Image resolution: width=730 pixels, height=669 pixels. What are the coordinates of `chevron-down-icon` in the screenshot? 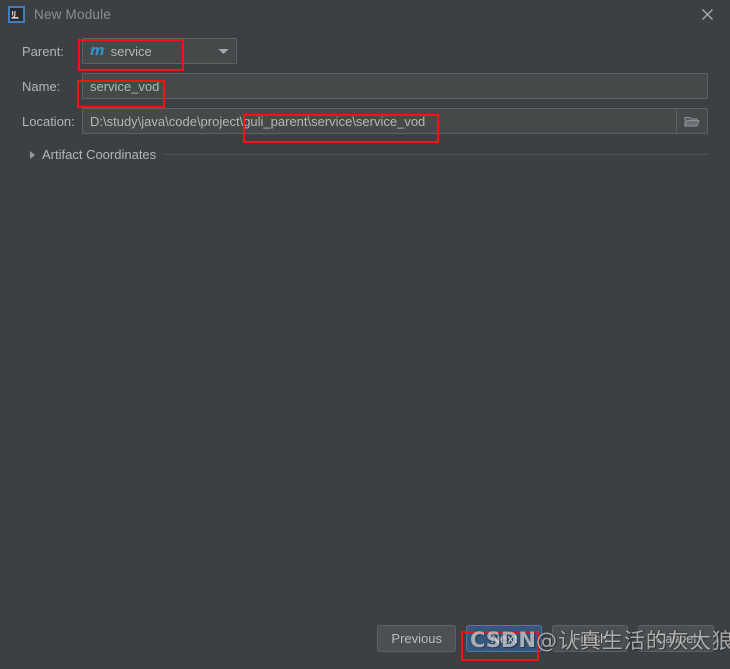 It's located at (223, 51).